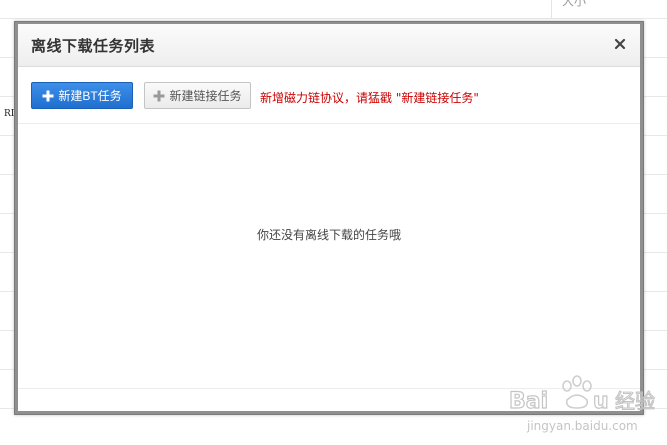 The image size is (667, 445). Describe the element at coordinates (369, 98) in the screenshot. I see `magnet-link-notice: 新增磁力链协议，请猛戳 "新建链接任务"` at that location.